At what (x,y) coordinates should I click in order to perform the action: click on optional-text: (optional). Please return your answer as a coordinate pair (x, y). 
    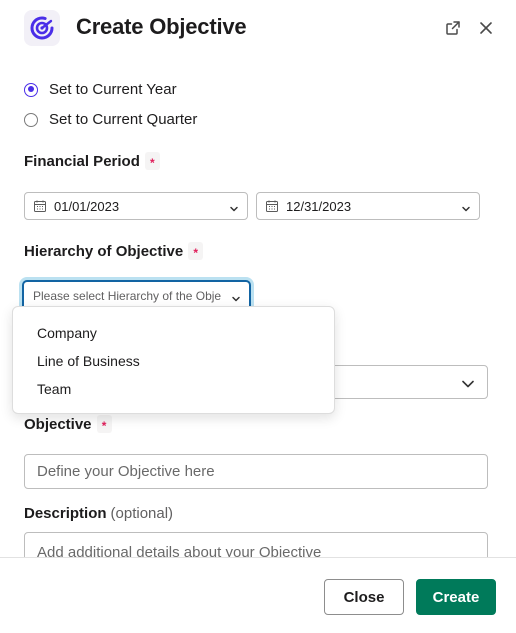
    Looking at the image, I should click on (142, 513).